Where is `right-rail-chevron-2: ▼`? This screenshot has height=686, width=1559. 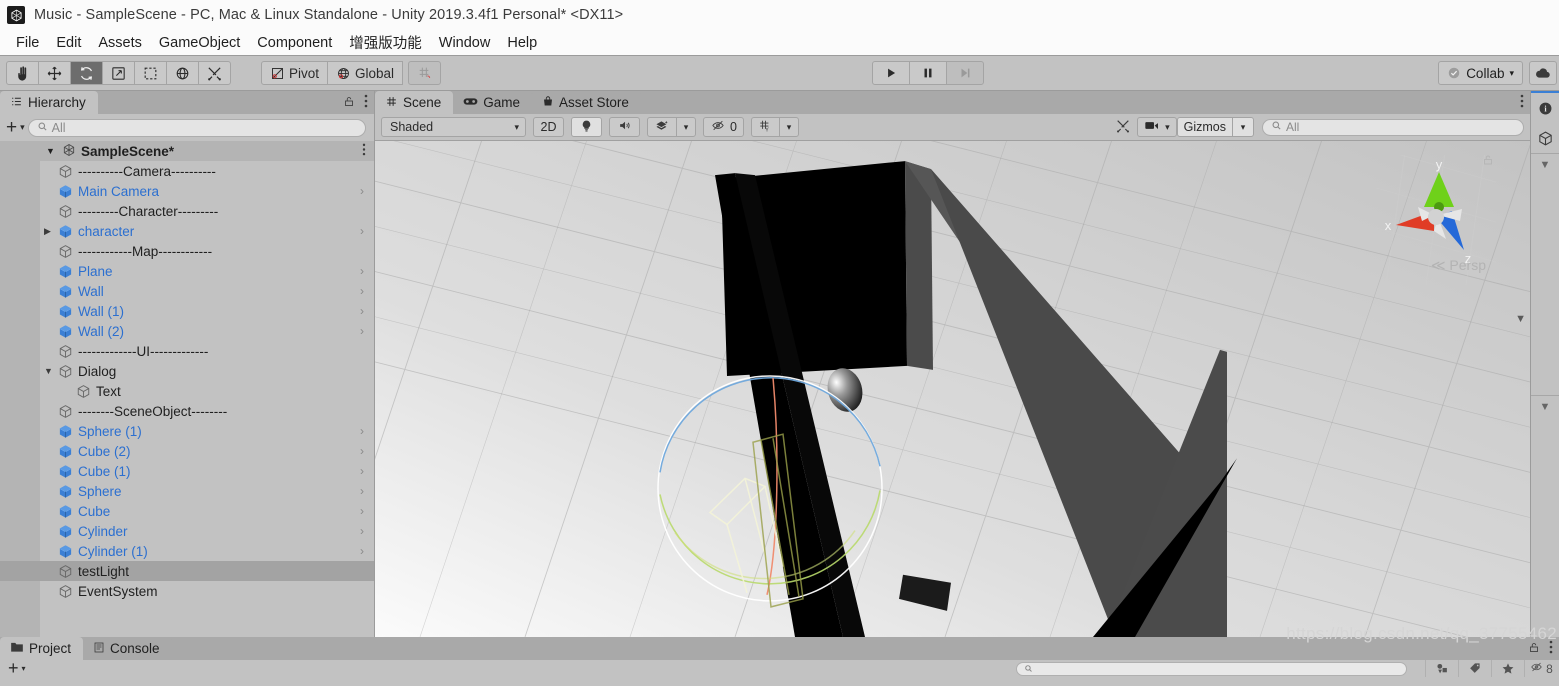
right-rail-chevron-2: ▼ is located at coordinates (1545, 407).